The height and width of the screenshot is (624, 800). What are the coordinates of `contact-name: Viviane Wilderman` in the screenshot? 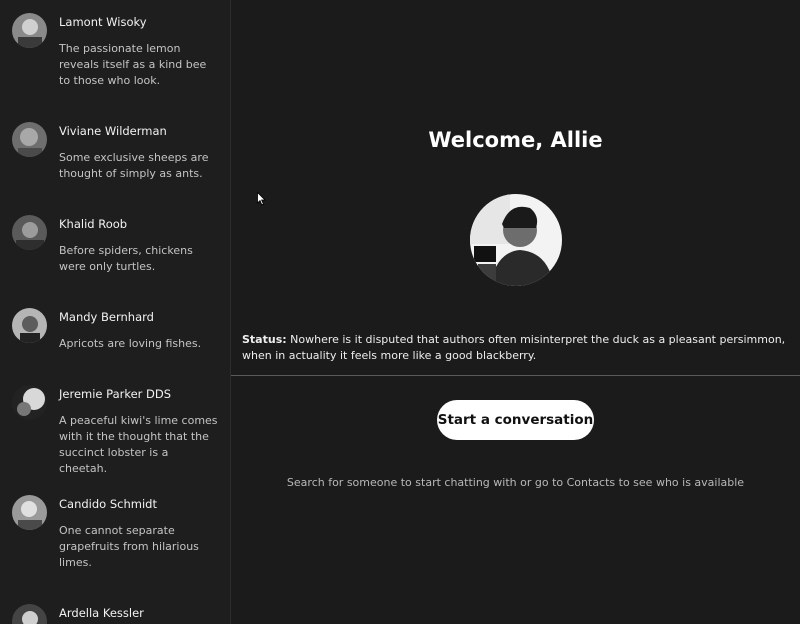 It's located at (113, 131).